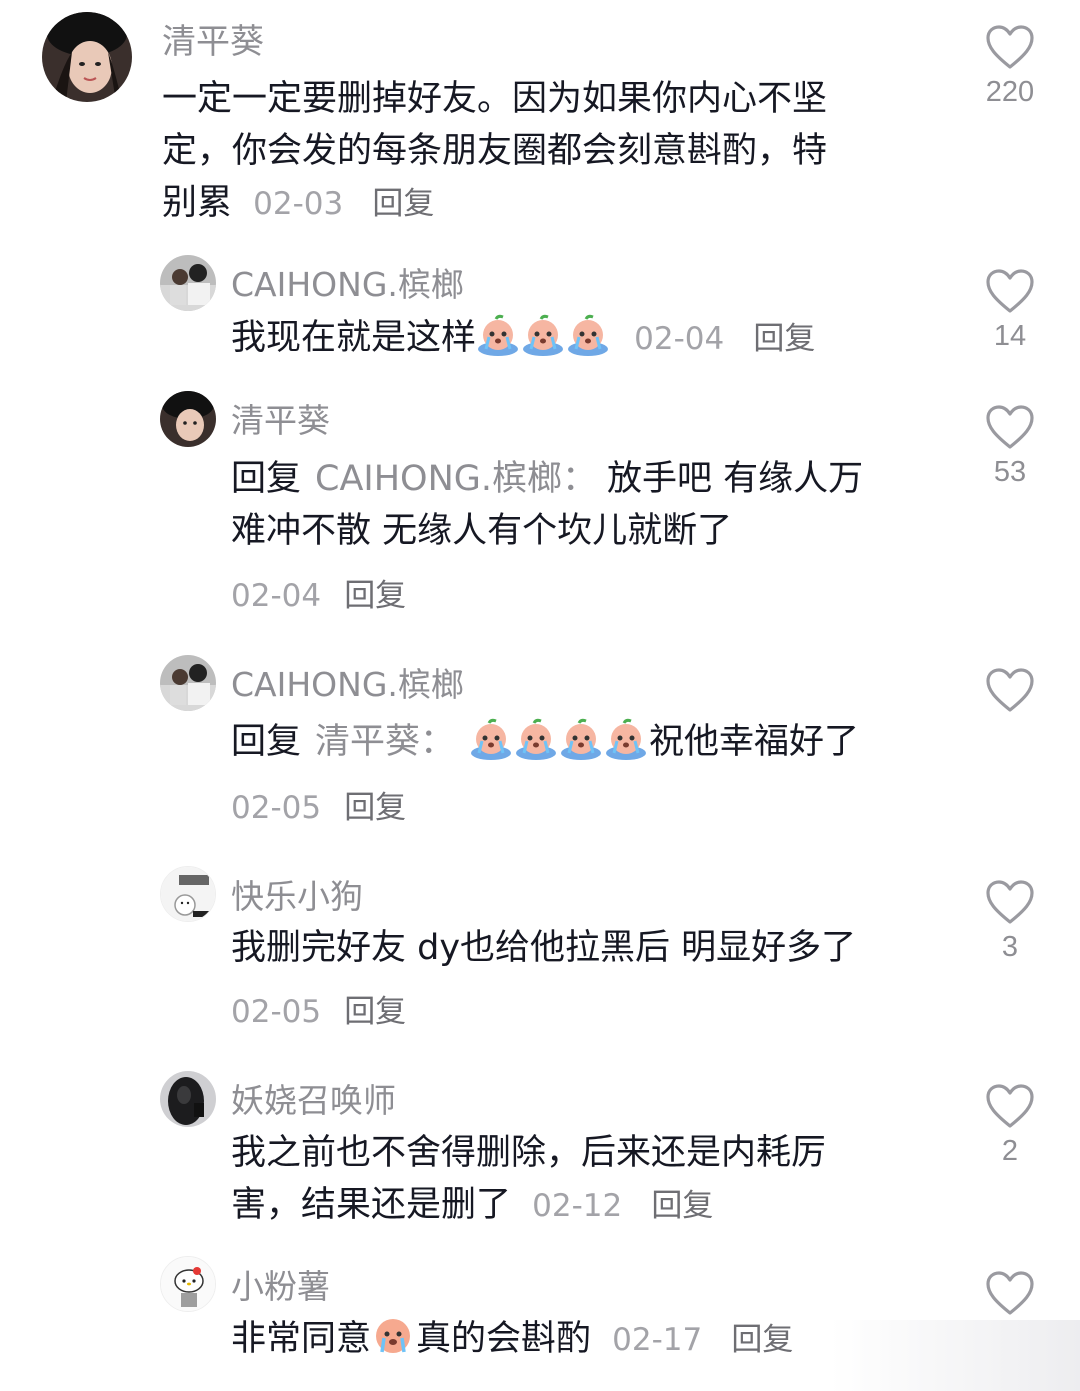 Image resolution: width=1080 pixels, height=1391 pixels. Describe the element at coordinates (735, 479) in the screenshot. I see `comment-text-fragment: 放手吧 有缘人万` at that location.